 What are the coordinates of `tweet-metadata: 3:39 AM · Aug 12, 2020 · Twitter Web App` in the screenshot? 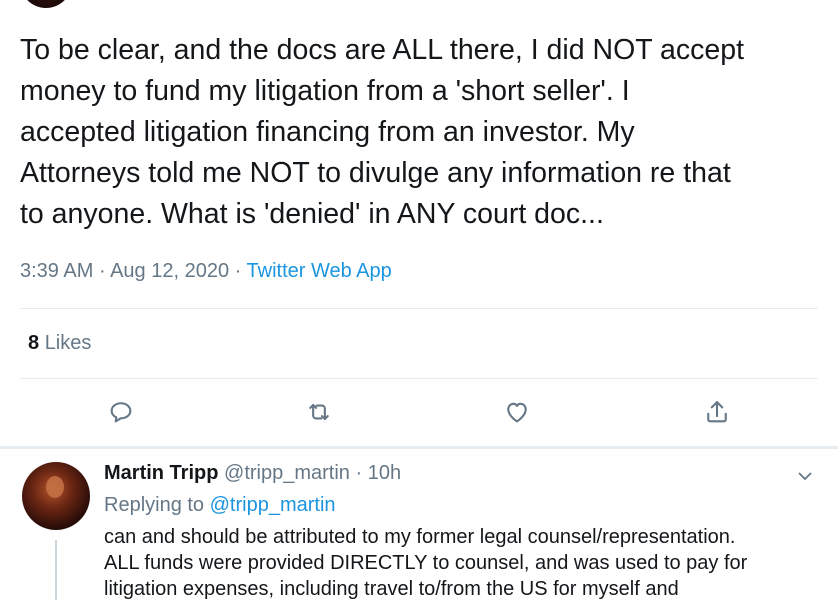 It's located at (206, 271).